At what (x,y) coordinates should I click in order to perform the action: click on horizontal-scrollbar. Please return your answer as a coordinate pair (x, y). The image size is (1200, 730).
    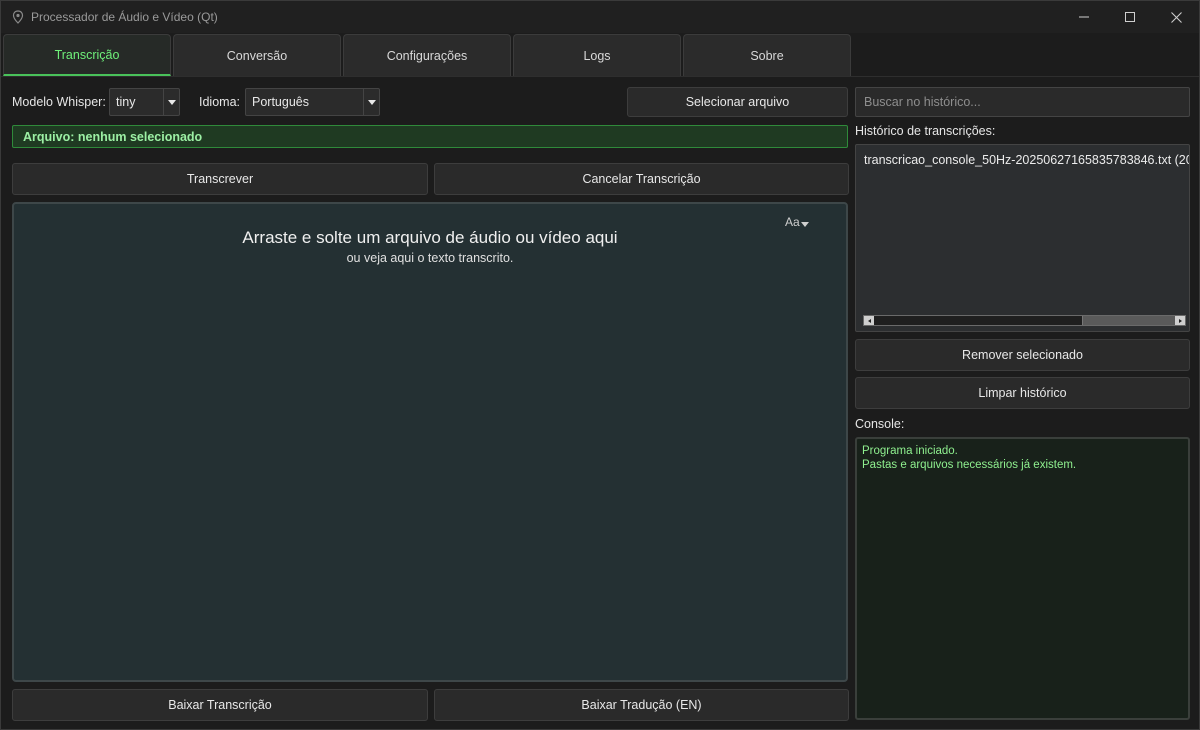
    Looking at the image, I should click on (1024, 320).